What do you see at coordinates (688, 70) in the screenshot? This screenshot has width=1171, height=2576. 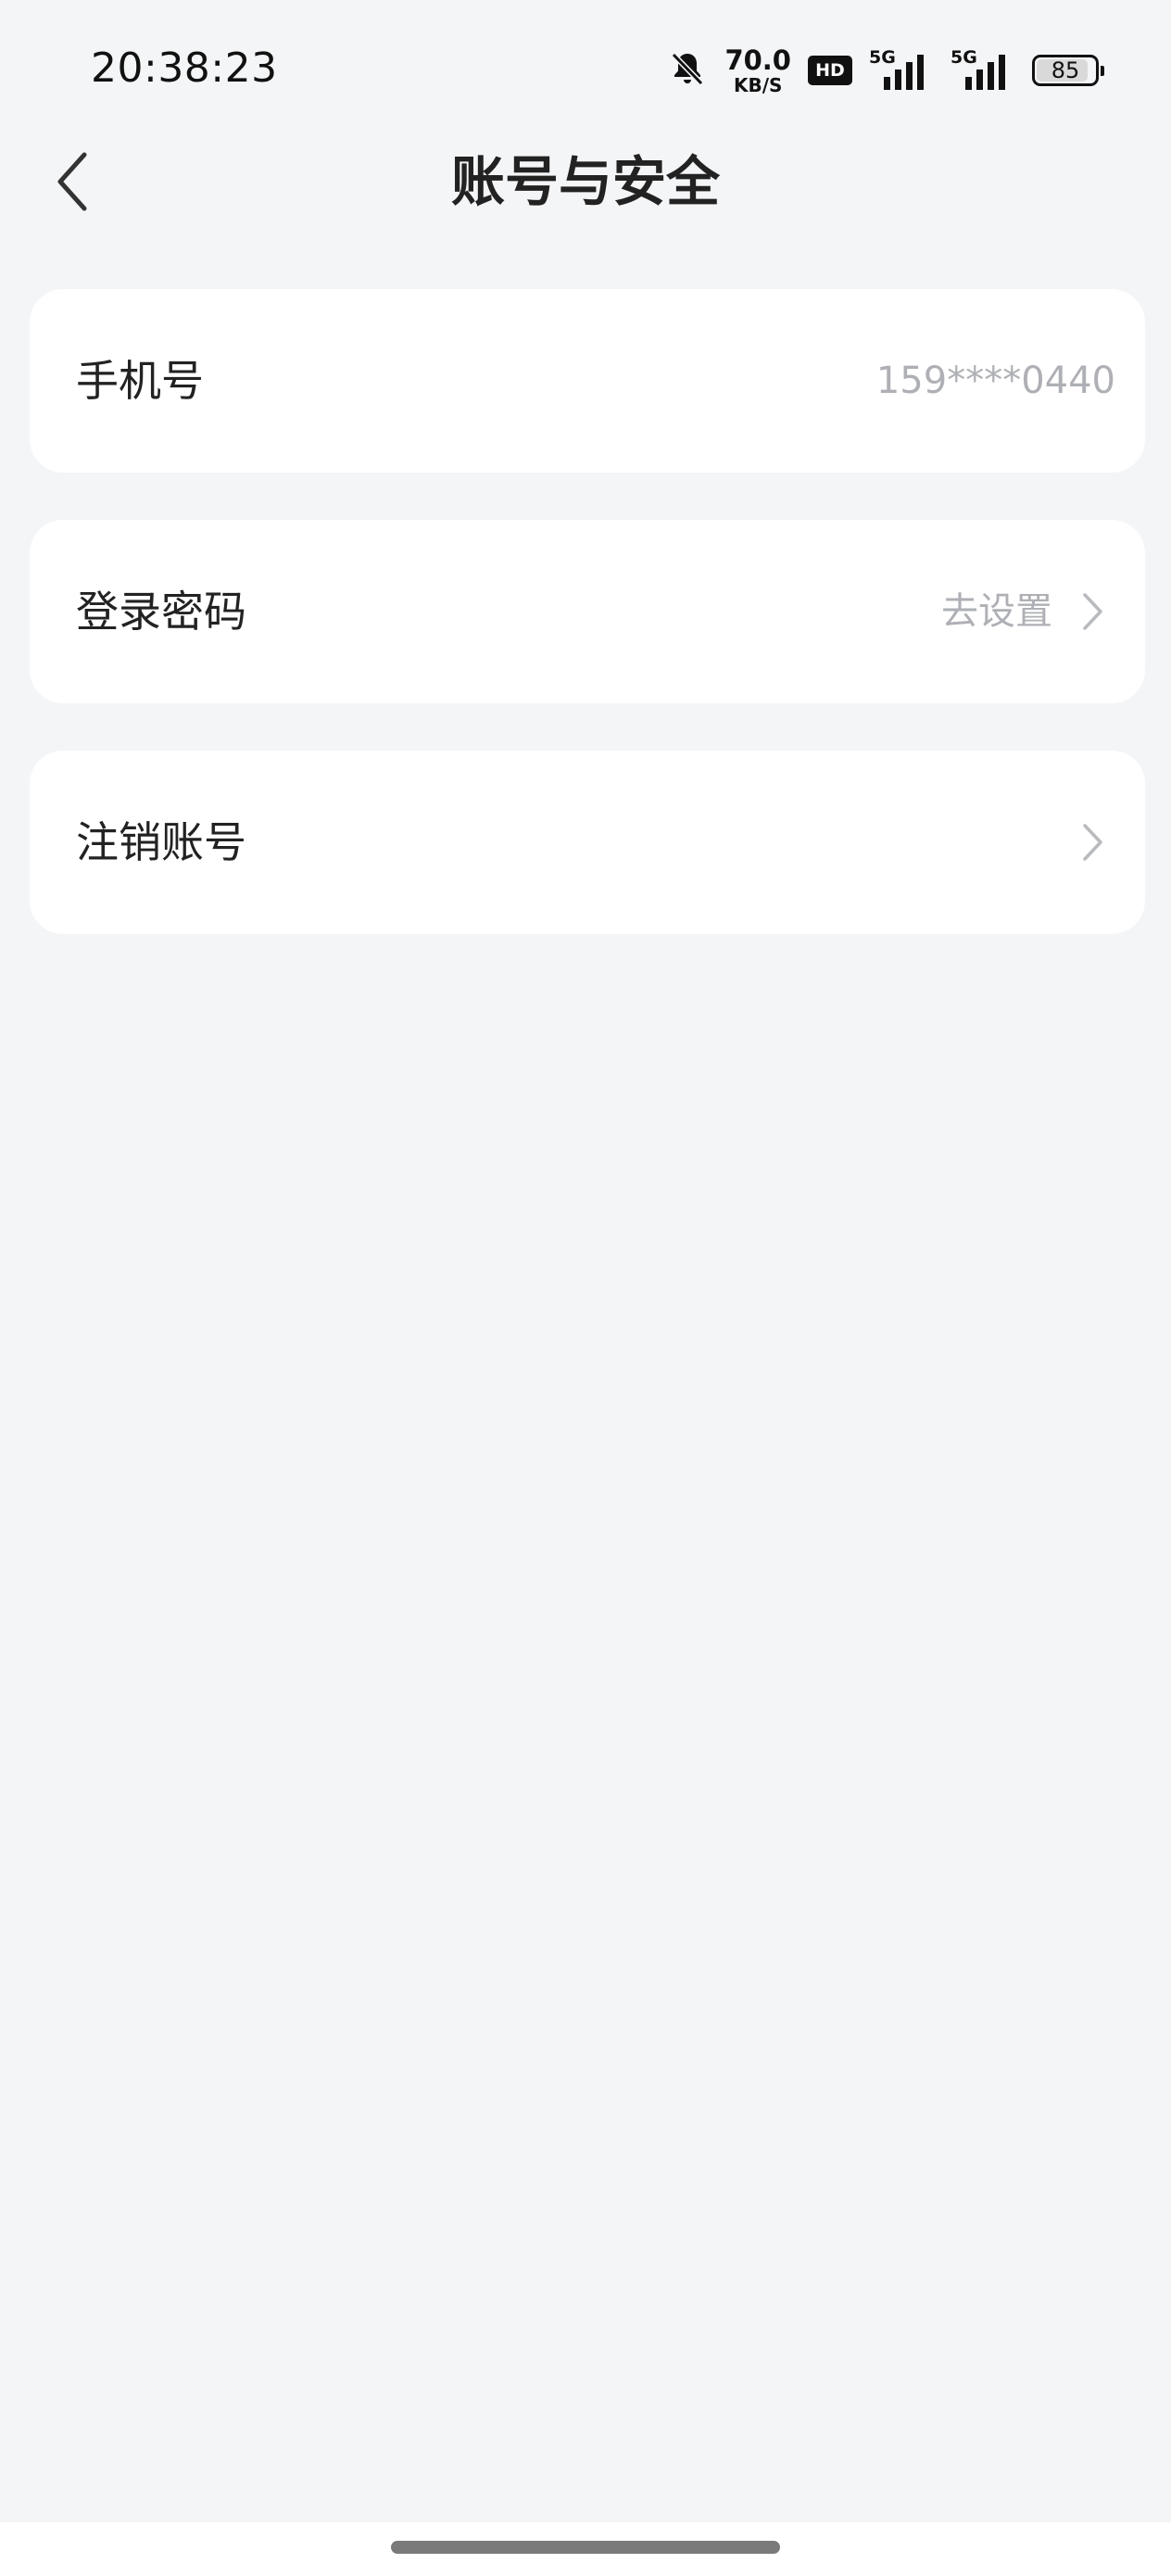 I see `bell-off-icon` at bounding box center [688, 70].